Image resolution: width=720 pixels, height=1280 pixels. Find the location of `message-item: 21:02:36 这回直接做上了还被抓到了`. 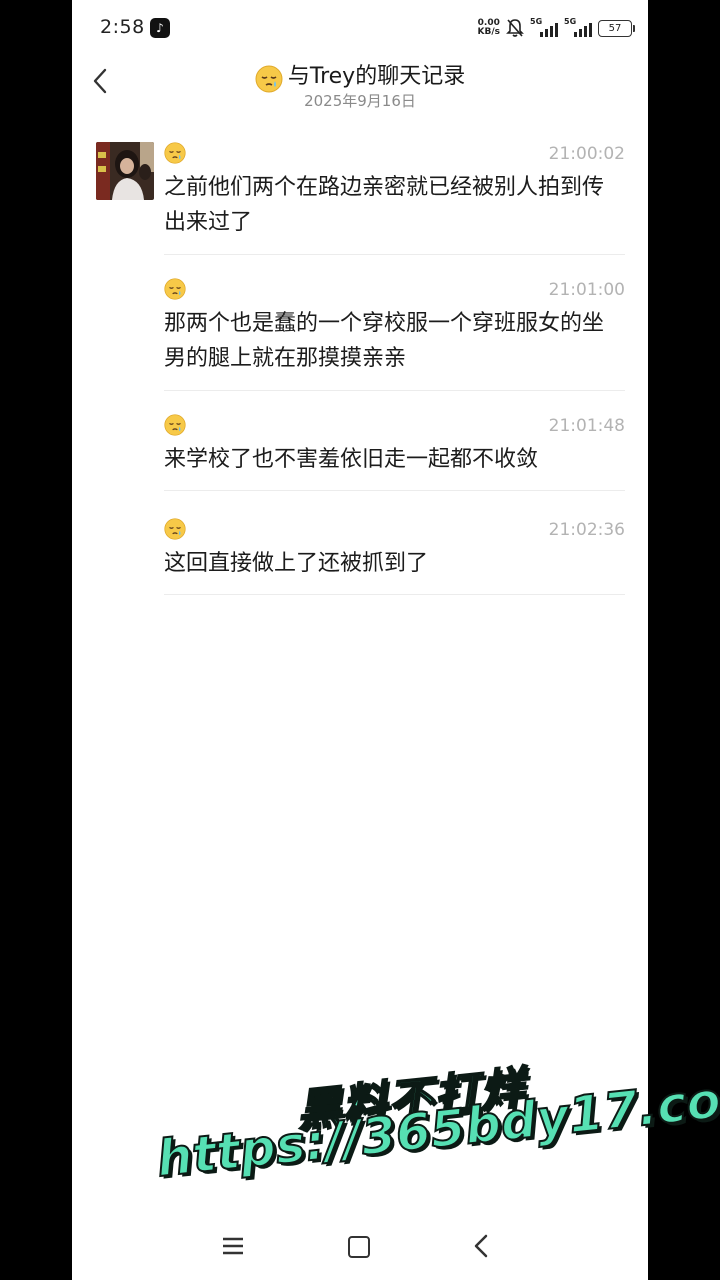

message-item: 21:02:36 这回直接做上了还被抓到了 is located at coordinates (394, 555).